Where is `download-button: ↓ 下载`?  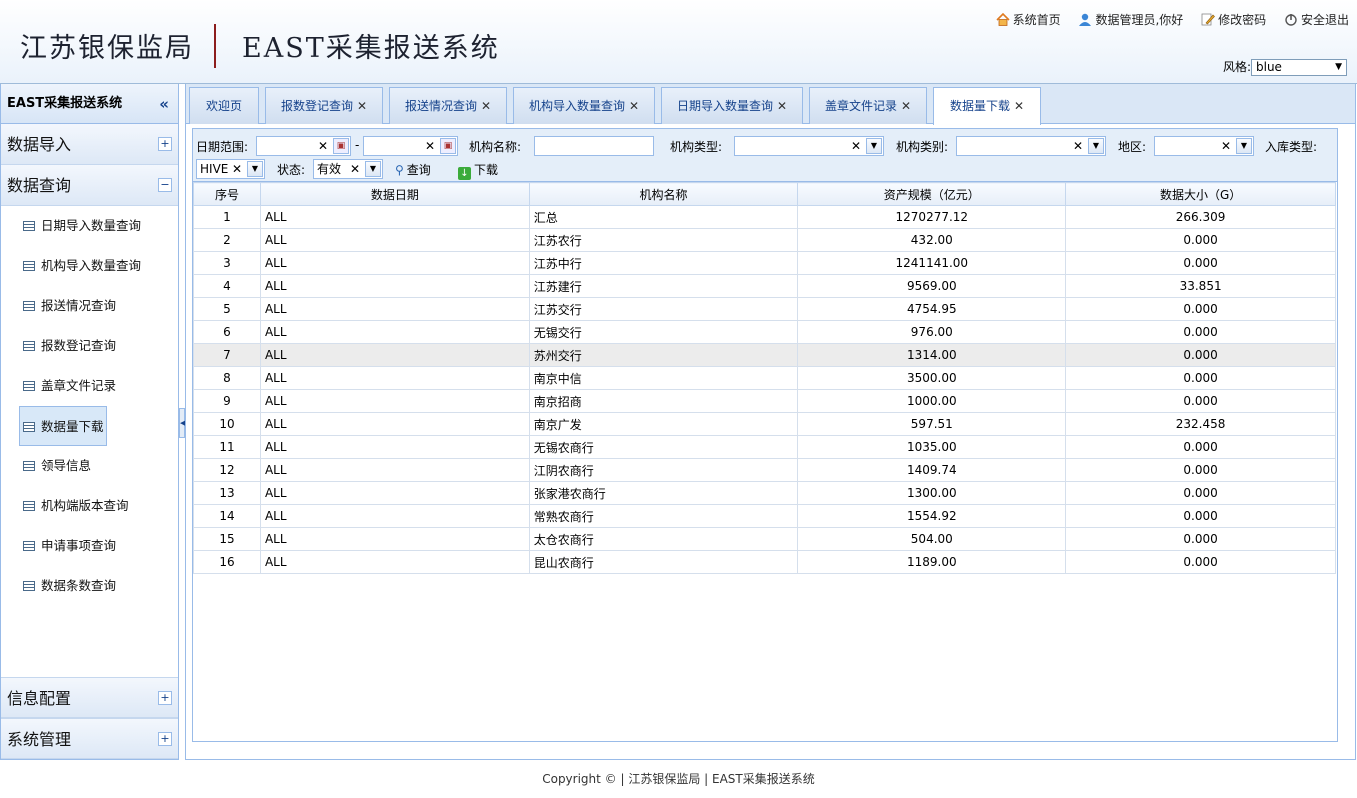
download-button: ↓ 下载 is located at coordinates (478, 170).